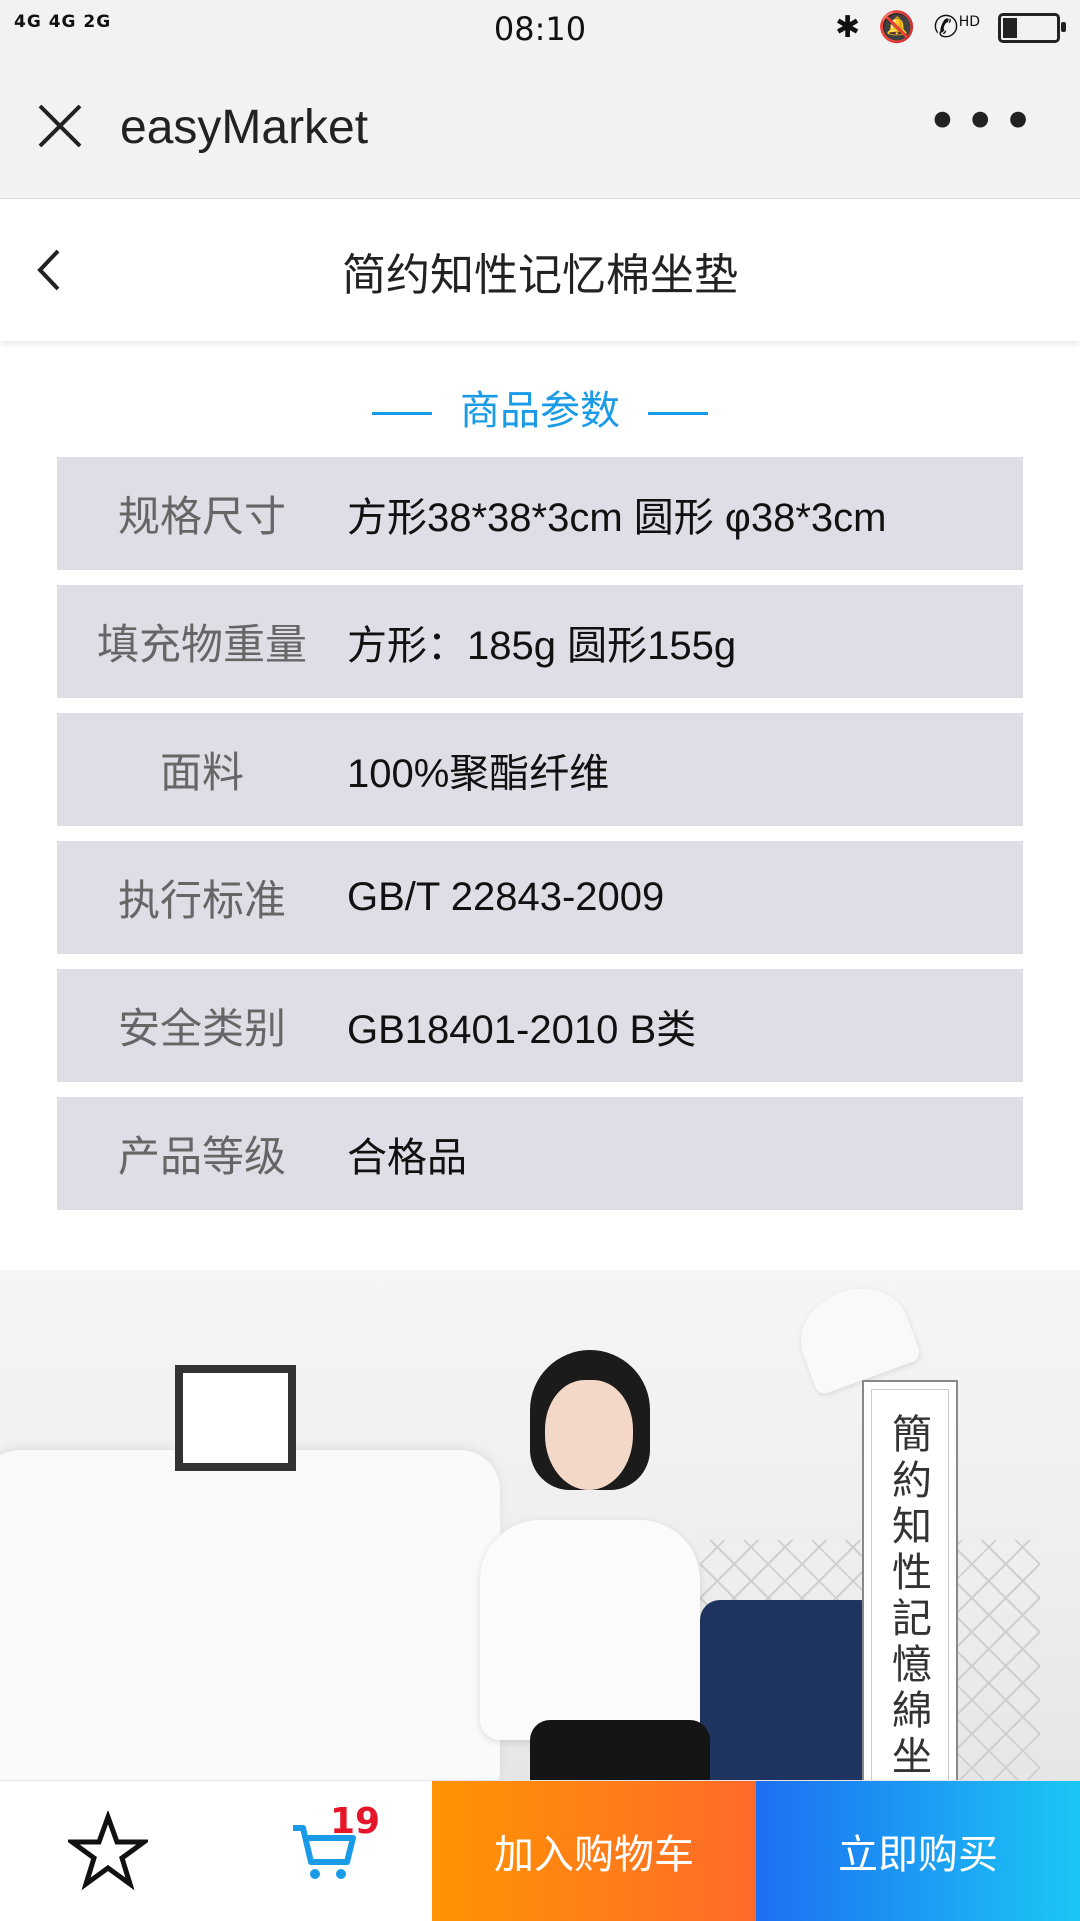 This screenshot has height=1921, width=1080. What do you see at coordinates (956, 27) in the screenshot?
I see `hd-call-icon: ✆HD` at bounding box center [956, 27].